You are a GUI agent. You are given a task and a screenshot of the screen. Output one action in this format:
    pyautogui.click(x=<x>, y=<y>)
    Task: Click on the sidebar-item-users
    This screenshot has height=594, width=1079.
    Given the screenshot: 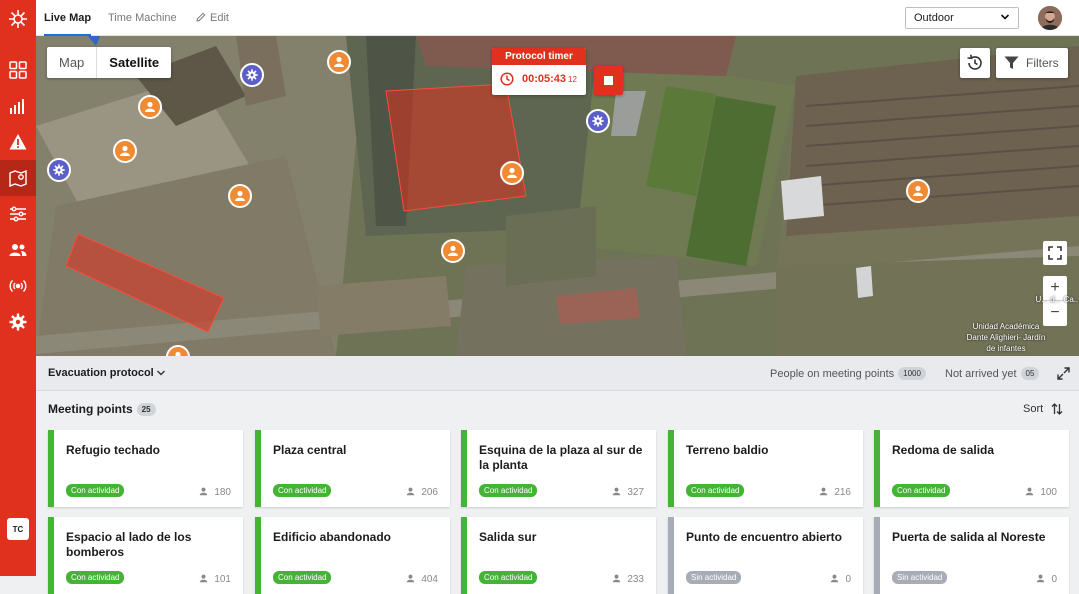 What is the action you would take?
    pyautogui.click(x=18, y=250)
    